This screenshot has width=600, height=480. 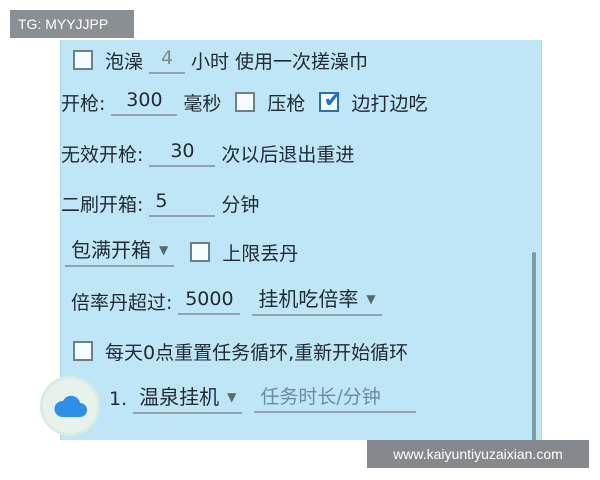 I want to click on fire-ms-input: 300, so click(x=144, y=102).